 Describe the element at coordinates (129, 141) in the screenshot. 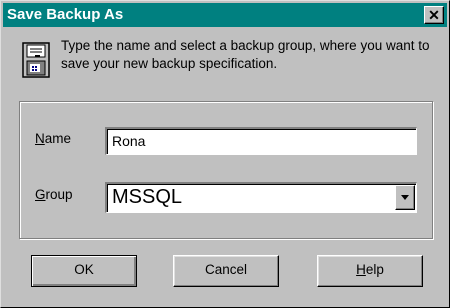

I see `name-input-value: Rona` at that location.